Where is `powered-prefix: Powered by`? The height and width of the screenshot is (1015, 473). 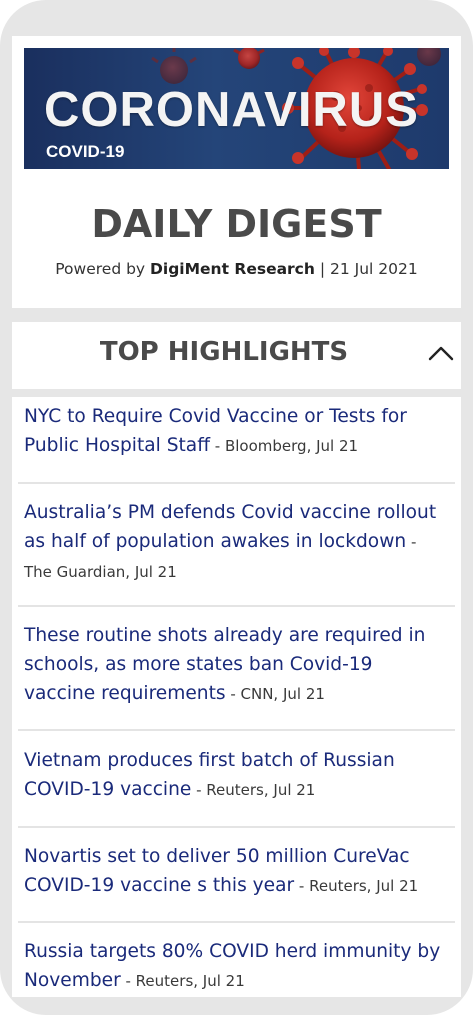 powered-prefix: Powered by is located at coordinates (103, 269).